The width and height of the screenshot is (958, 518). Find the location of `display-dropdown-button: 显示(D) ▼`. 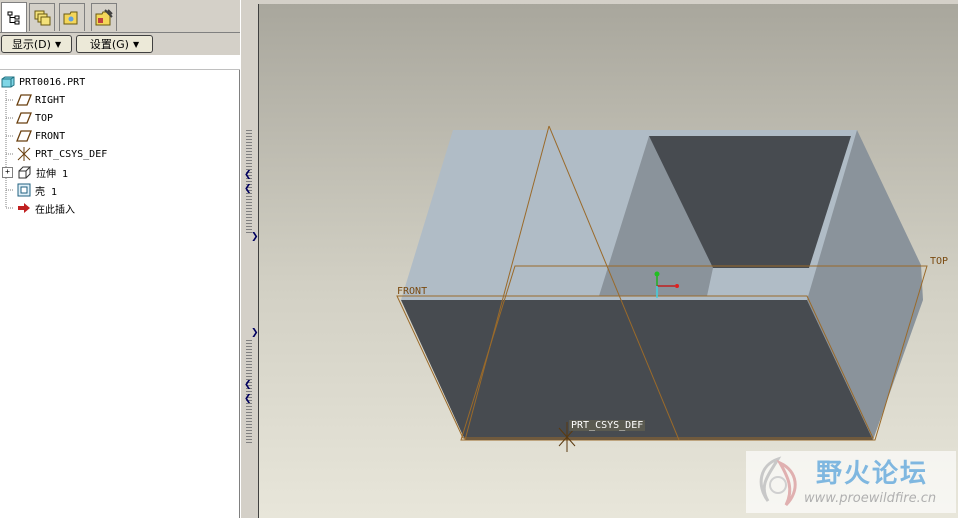

display-dropdown-button: 显示(D) ▼ is located at coordinates (36, 44).